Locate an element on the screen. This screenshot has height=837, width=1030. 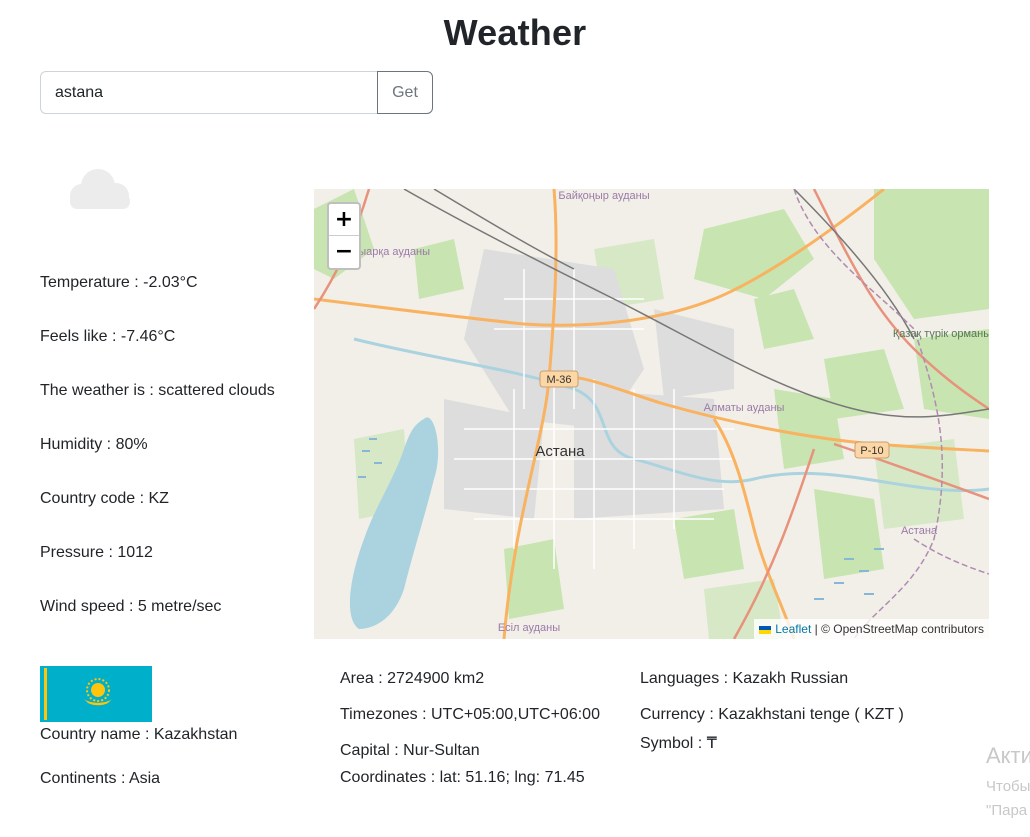
activation-watermark-title: Акти is located at coordinates (1008, 755).